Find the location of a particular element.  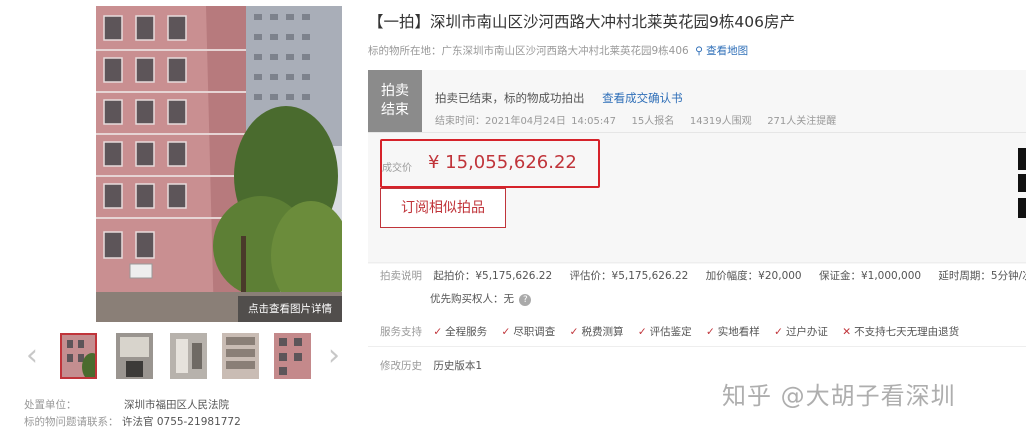

service-item: ✓ 评估鉴定 is located at coordinates (664, 332).